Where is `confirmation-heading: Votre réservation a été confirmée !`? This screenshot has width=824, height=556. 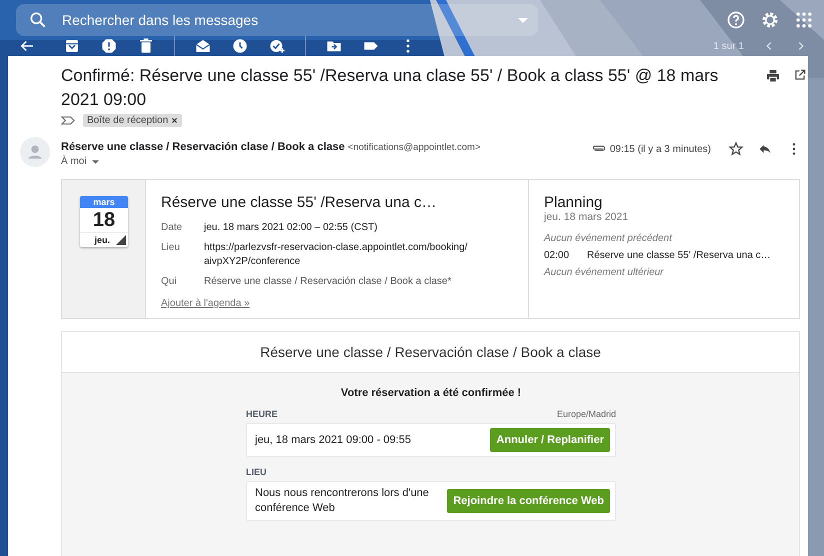 confirmation-heading: Votre réservation a été confirmée ! is located at coordinates (431, 393).